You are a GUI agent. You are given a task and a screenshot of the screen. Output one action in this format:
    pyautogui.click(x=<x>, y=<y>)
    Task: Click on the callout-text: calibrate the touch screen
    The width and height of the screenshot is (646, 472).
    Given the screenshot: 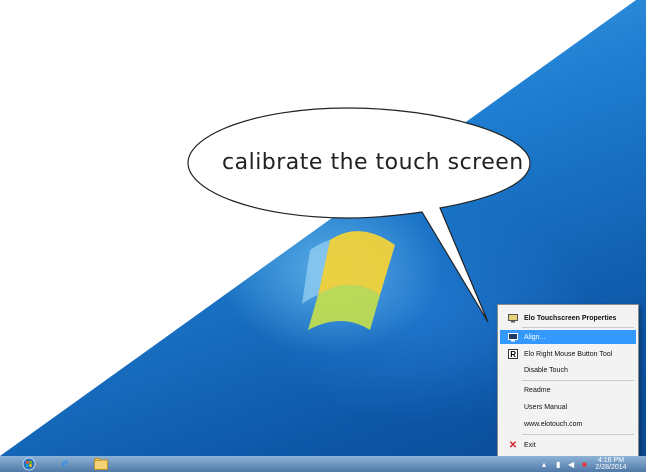 What is the action you would take?
    pyautogui.click(x=373, y=162)
    